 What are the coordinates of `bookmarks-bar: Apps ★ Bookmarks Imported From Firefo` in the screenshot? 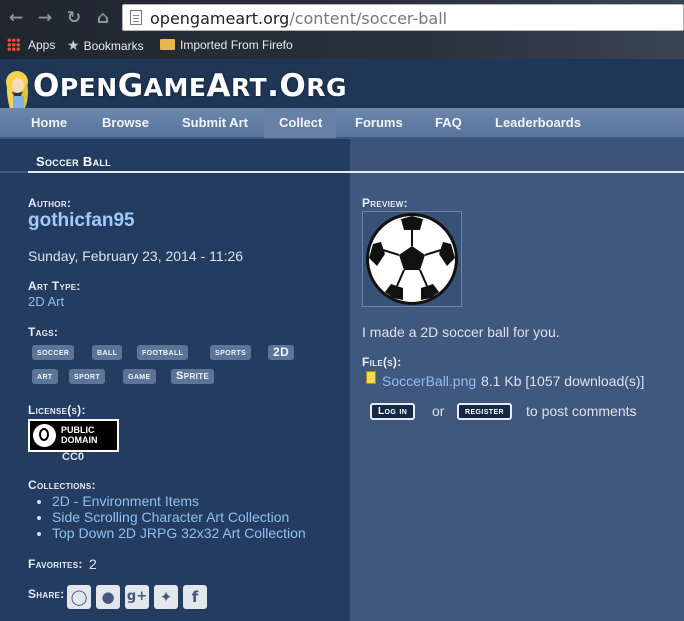 It's located at (342, 45).